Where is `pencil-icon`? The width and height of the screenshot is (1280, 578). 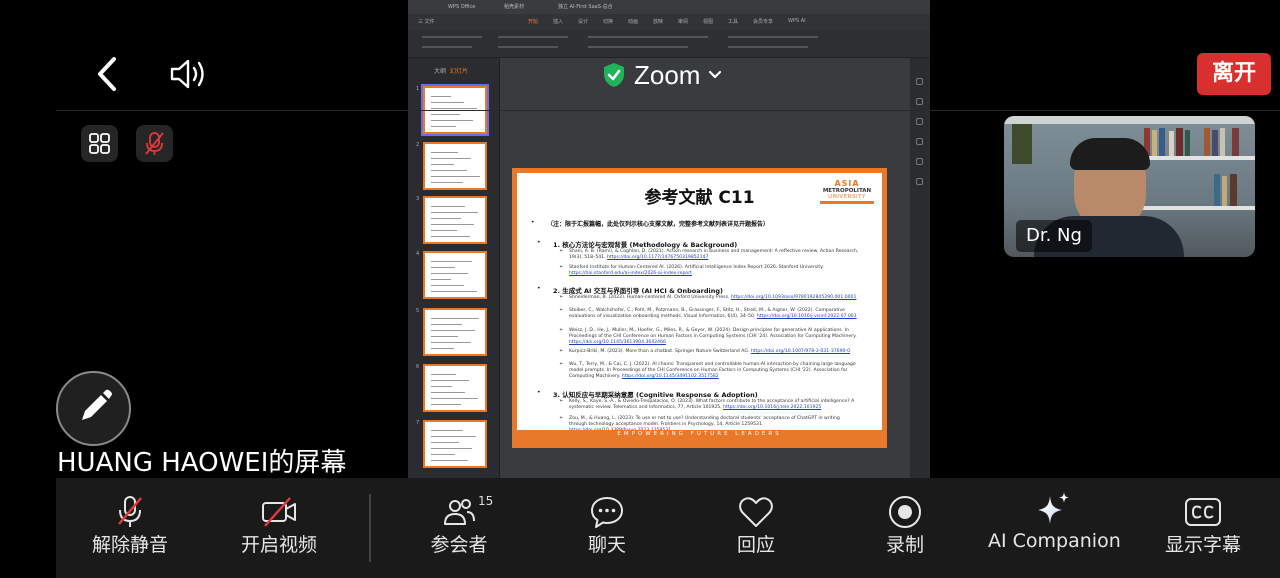
pencil-icon is located at coordinates (97, 404).